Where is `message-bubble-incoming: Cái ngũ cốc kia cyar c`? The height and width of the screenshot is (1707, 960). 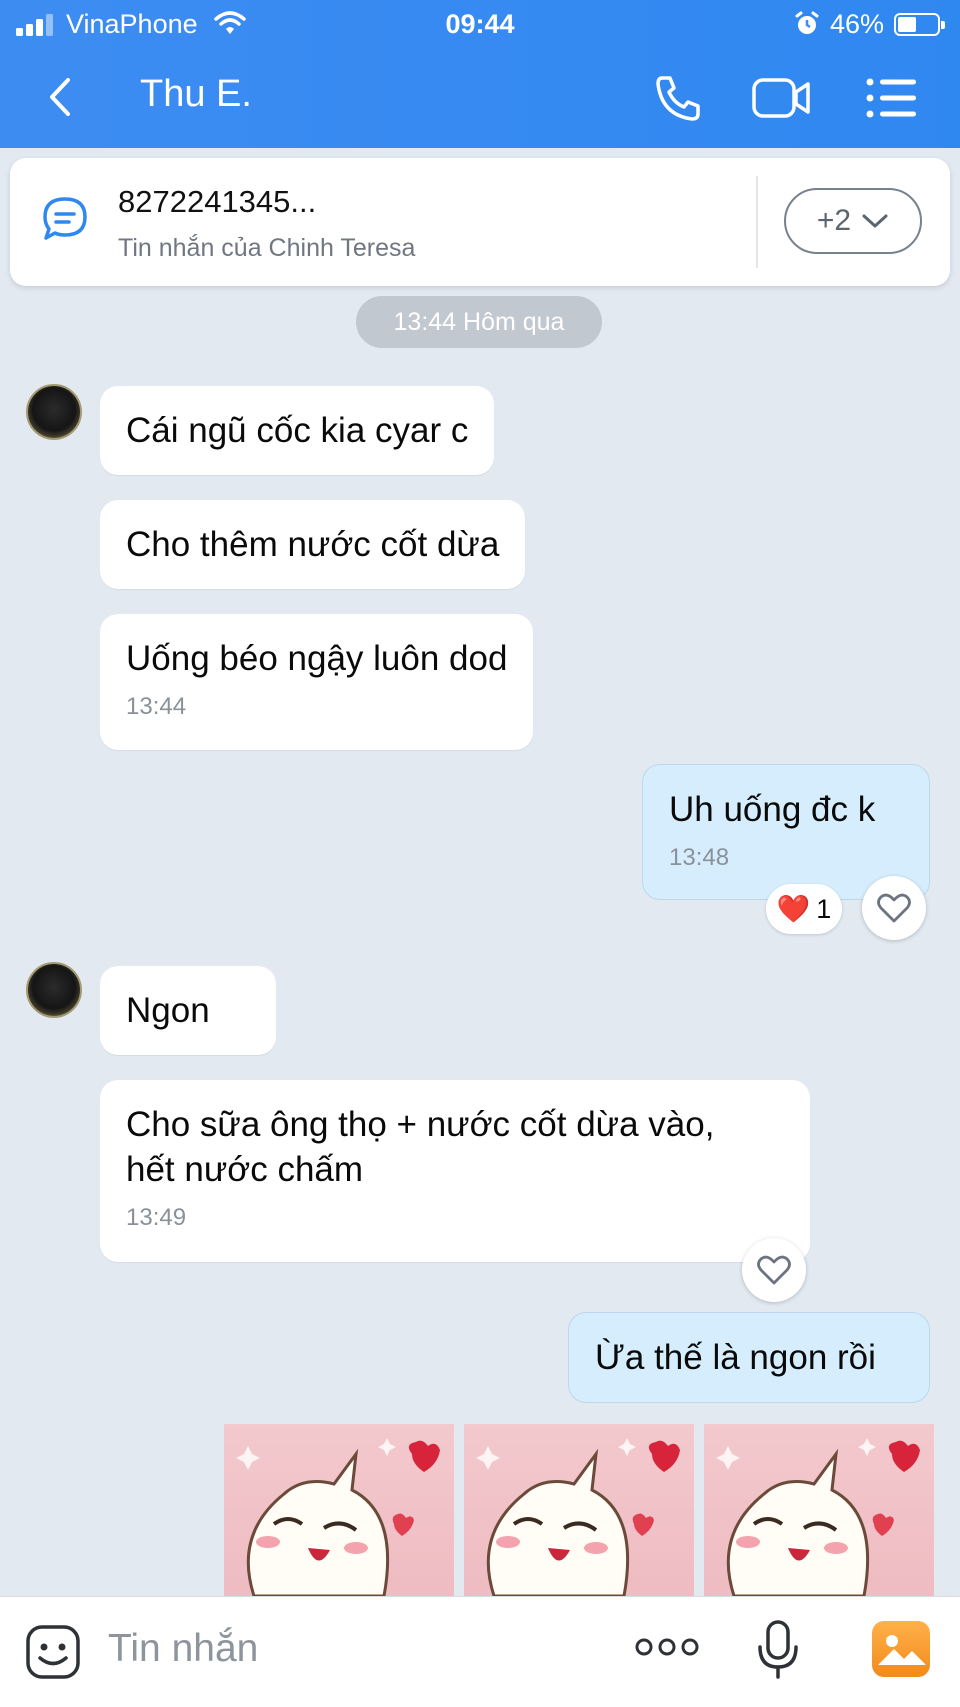 message-bubble-incoming: Cái ngũ cốc kia cyar c is located at coordinates (297, 430).